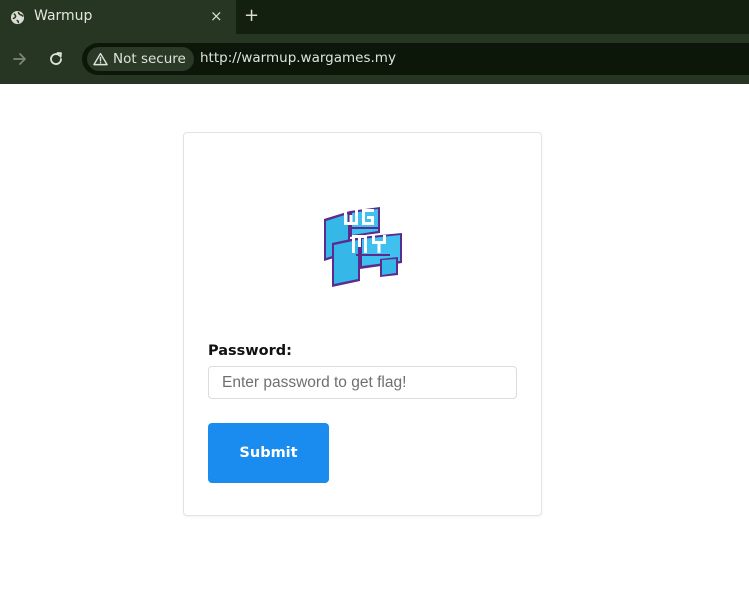  I want to click on browser-tab-warmup: Warmup ×, so click(118, 17).